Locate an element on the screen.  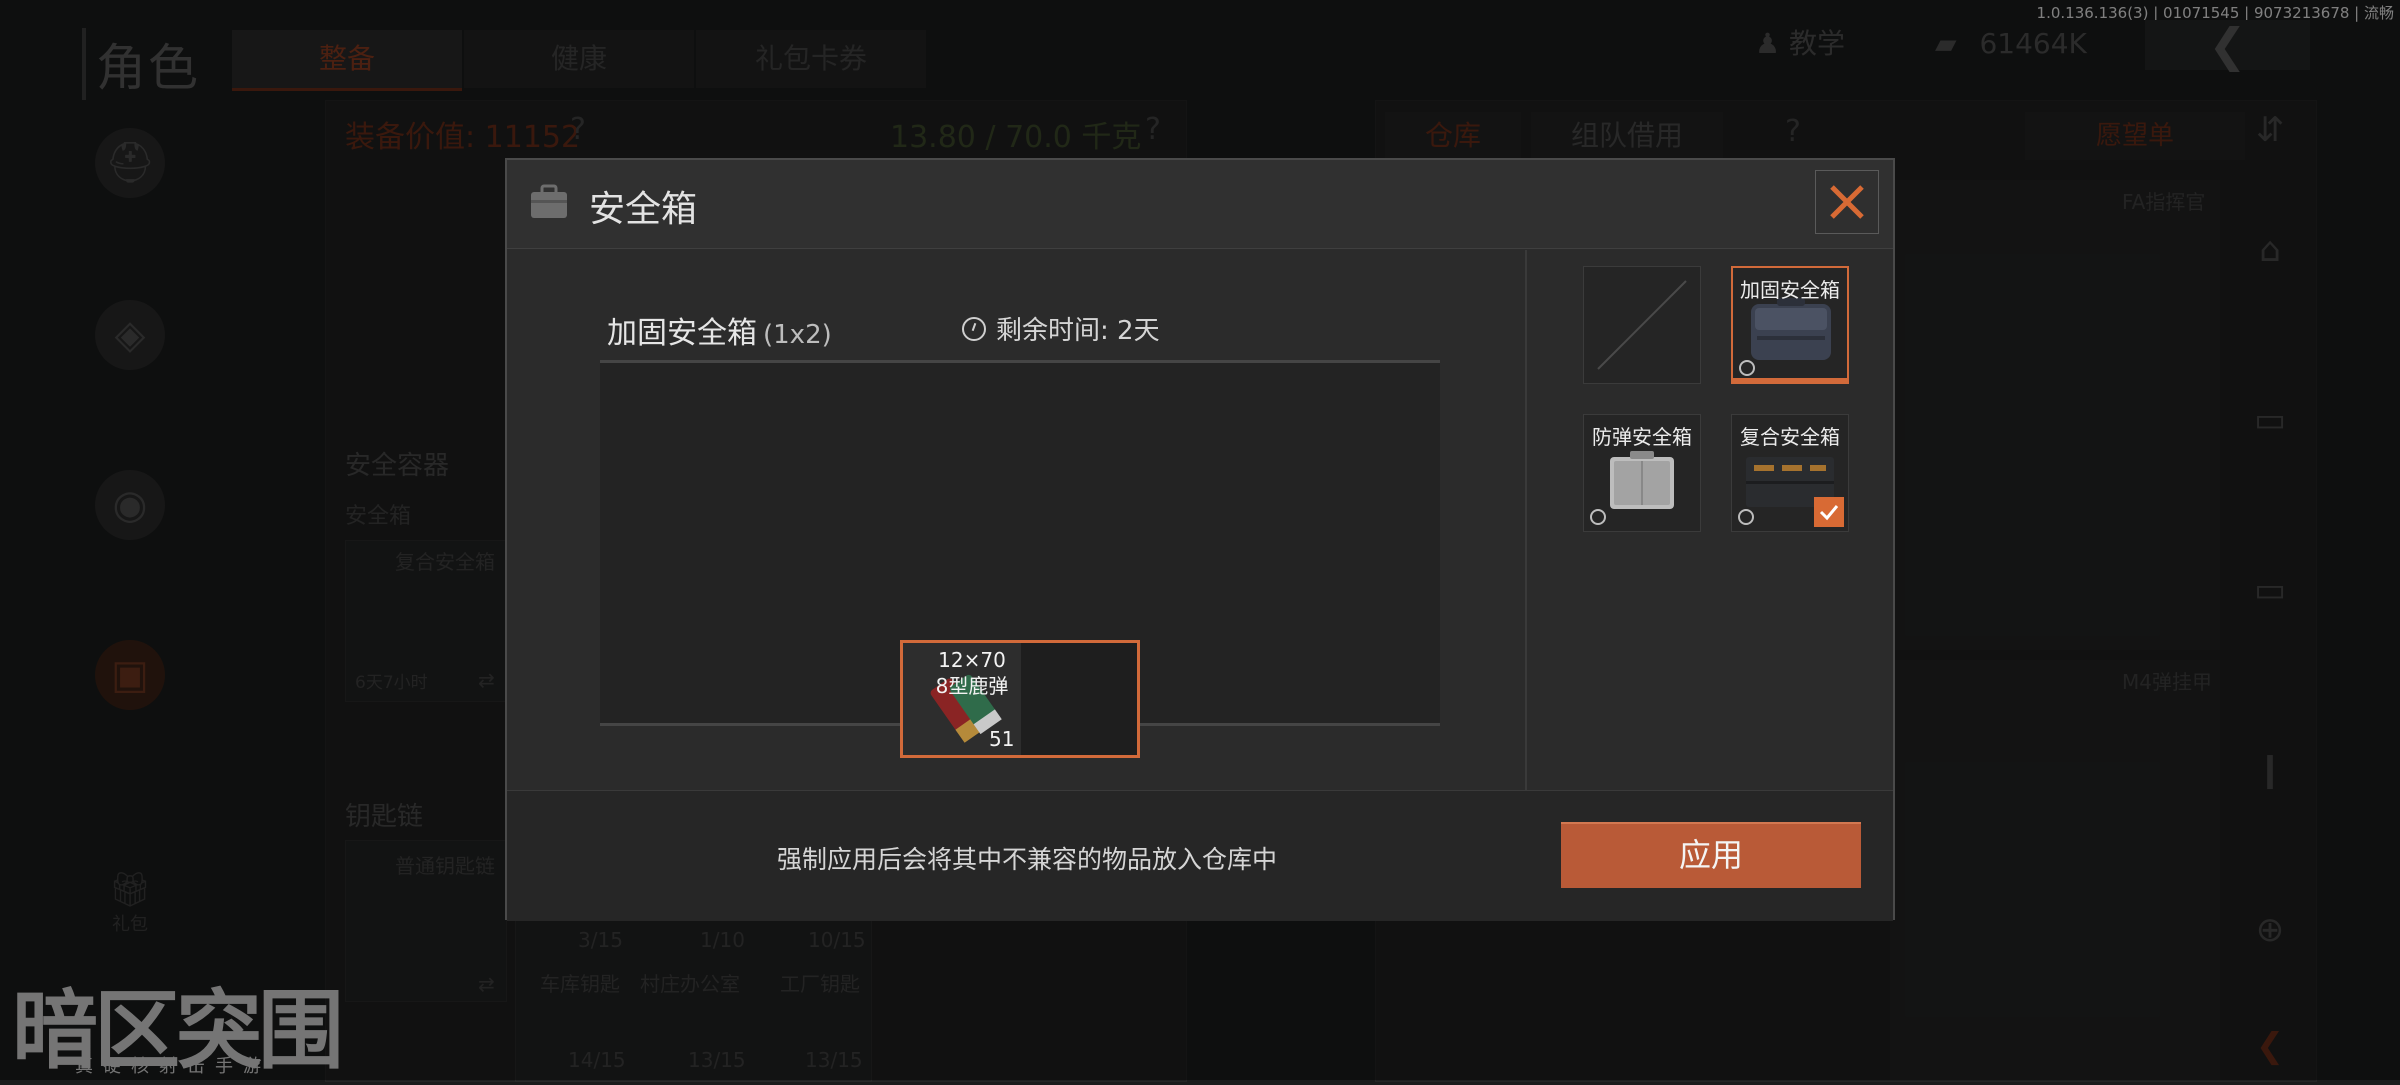
case-option-reinforced: 加固安全箱 is located at coordinates (1790, 325).